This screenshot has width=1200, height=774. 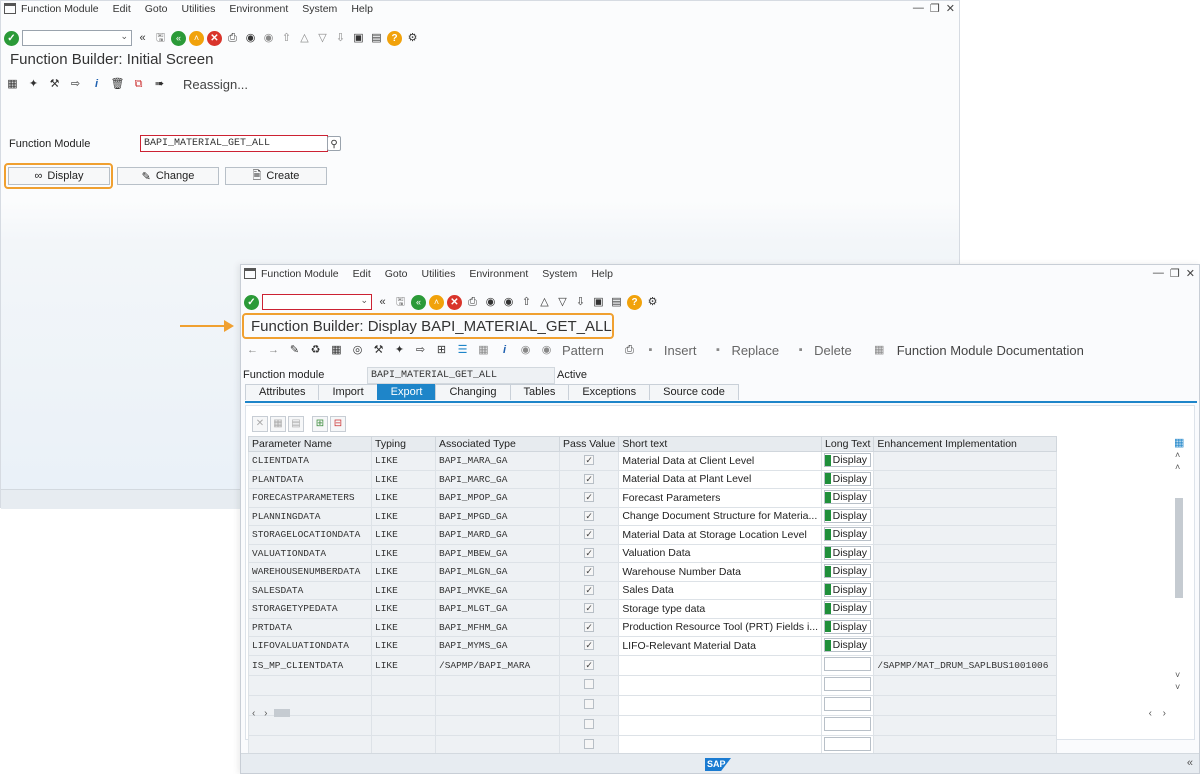 What do you see at coordinates (436, 302) in the screenshot?
I see `exit-icon: ˄` at bounding box center [436, 302].